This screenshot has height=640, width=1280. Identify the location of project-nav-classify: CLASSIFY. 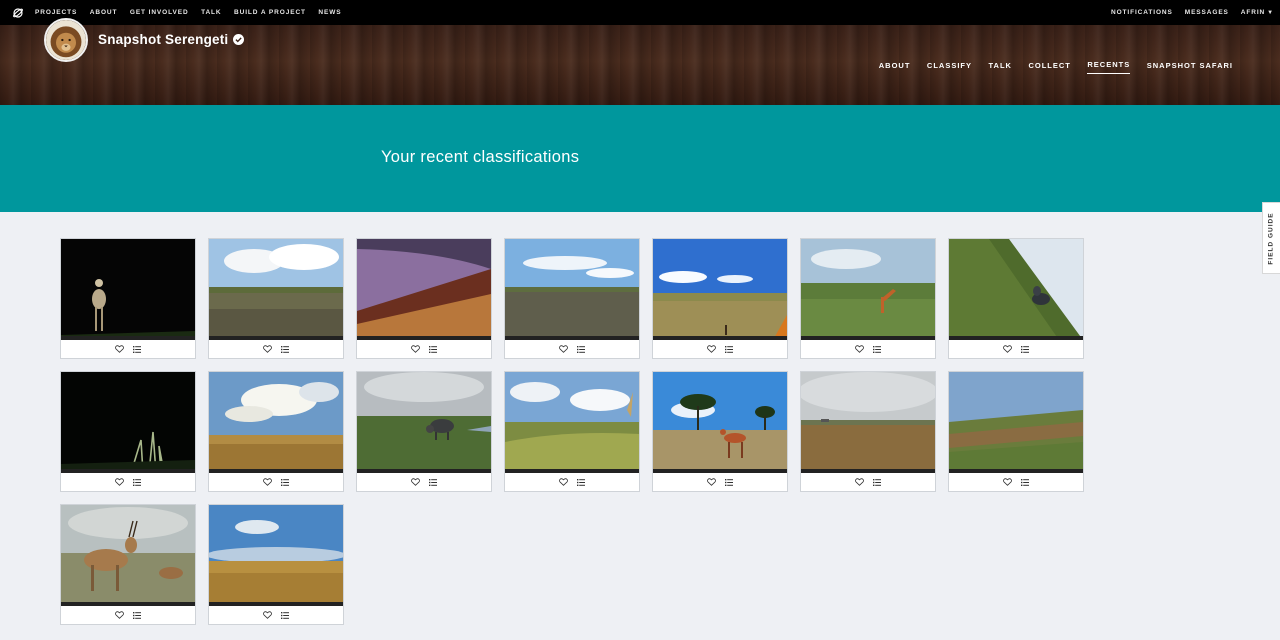
(949, 65).